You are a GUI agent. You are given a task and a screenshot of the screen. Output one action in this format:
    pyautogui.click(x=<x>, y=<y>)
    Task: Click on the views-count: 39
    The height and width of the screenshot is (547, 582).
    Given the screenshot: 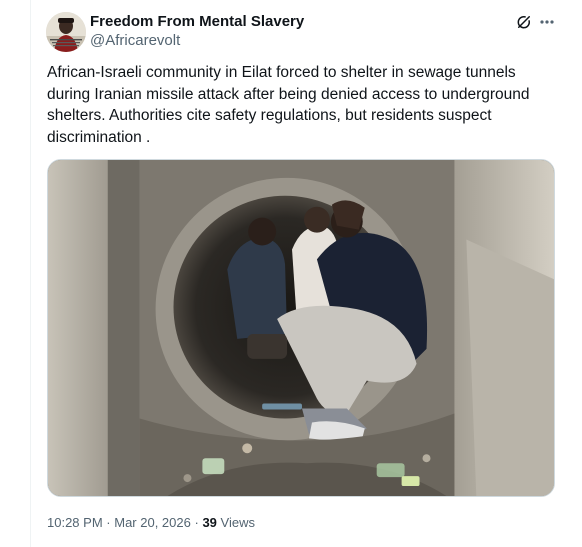 What is the action you would take?
    pyautogui.click(x=209, y=522)
    